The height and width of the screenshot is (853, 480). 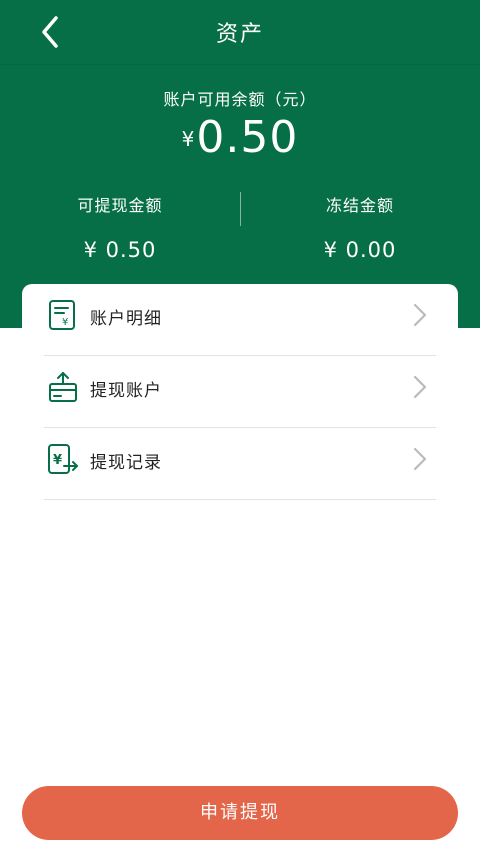 What do you see at coordinates (120, 205) in the screenshot?
I see `withdrawable-label: 可提现金额` at bounding box center [120, 205].